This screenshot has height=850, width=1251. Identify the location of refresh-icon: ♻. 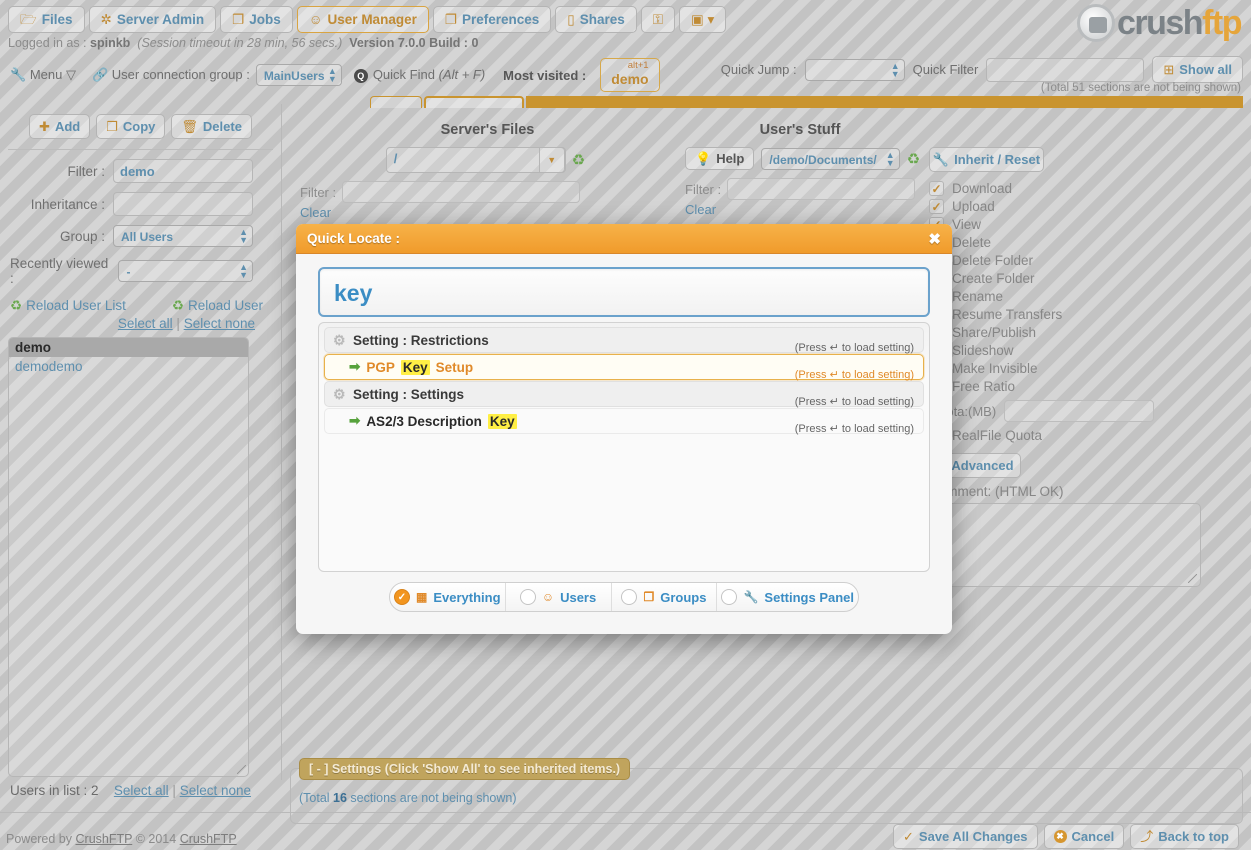
(578, 160).